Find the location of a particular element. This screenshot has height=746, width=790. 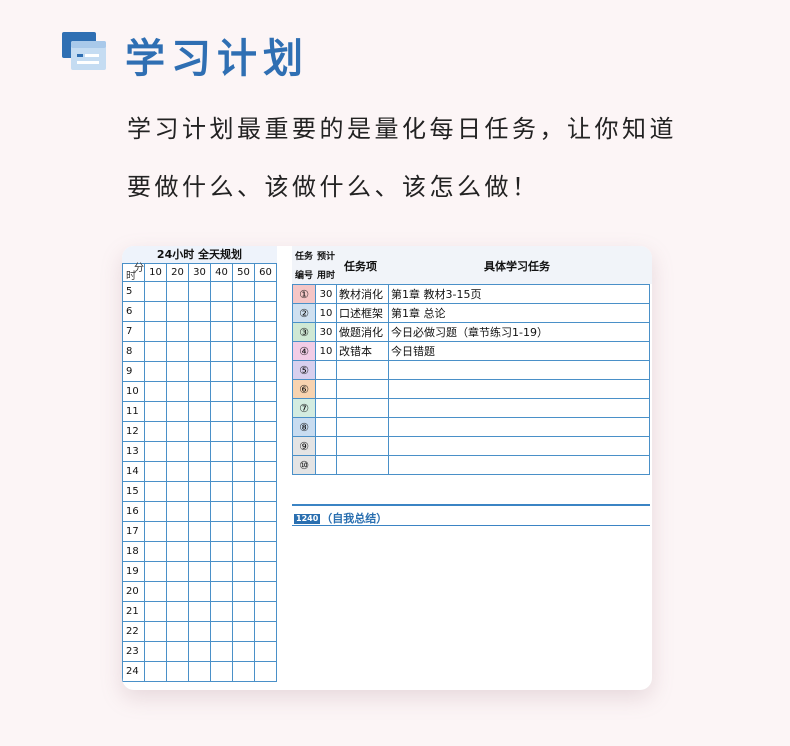

task-detail: 今日错题 is located at coordinates (519, 351).